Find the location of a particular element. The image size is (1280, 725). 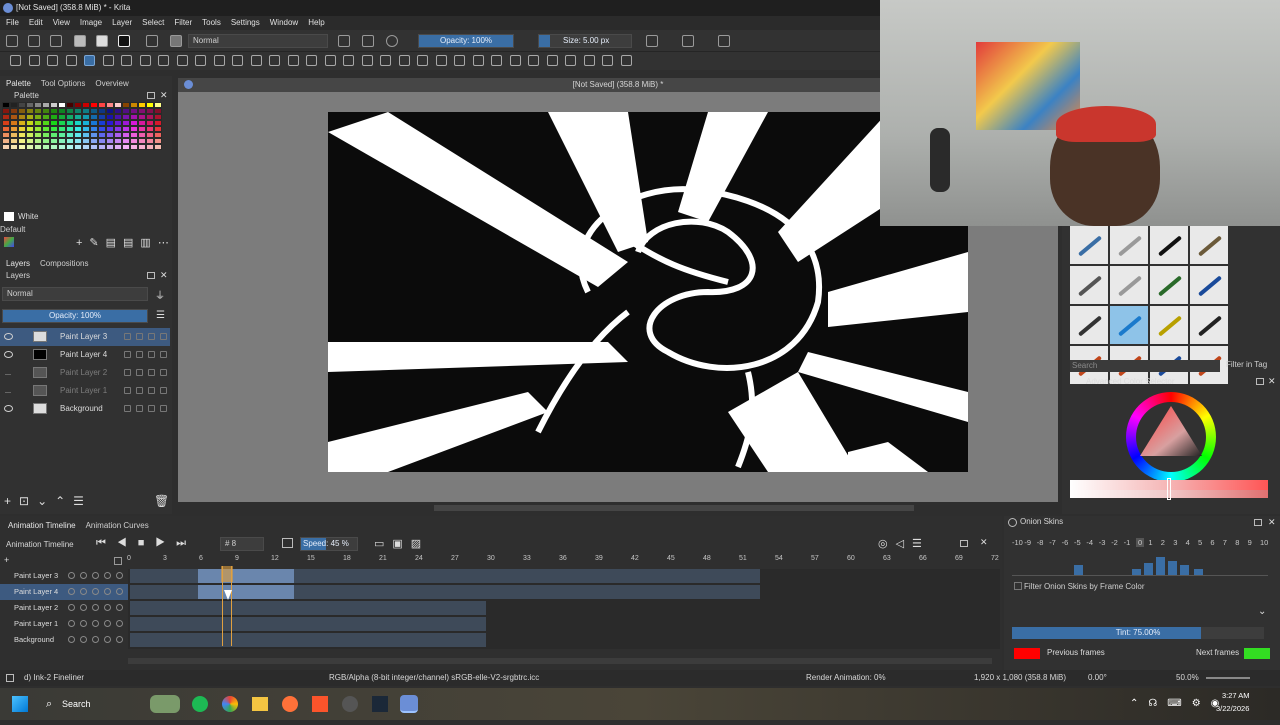

chrome-icon is located at coordinates (230, 704).